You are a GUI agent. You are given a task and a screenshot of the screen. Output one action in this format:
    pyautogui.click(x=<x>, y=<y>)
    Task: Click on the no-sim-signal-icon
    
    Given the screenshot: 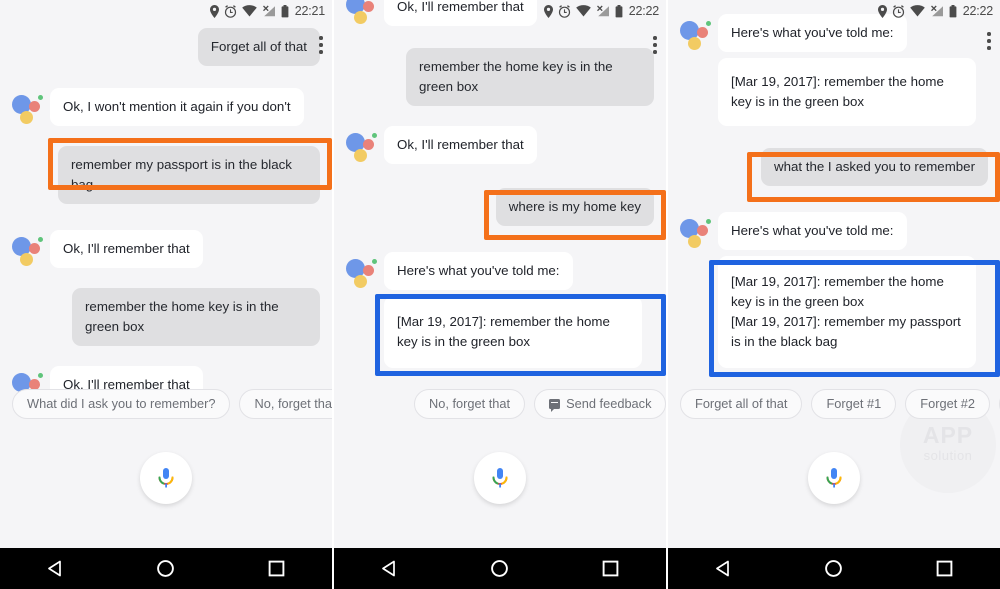 What is the action you would take?
    pyautogui.click(x=268, y=11)
    